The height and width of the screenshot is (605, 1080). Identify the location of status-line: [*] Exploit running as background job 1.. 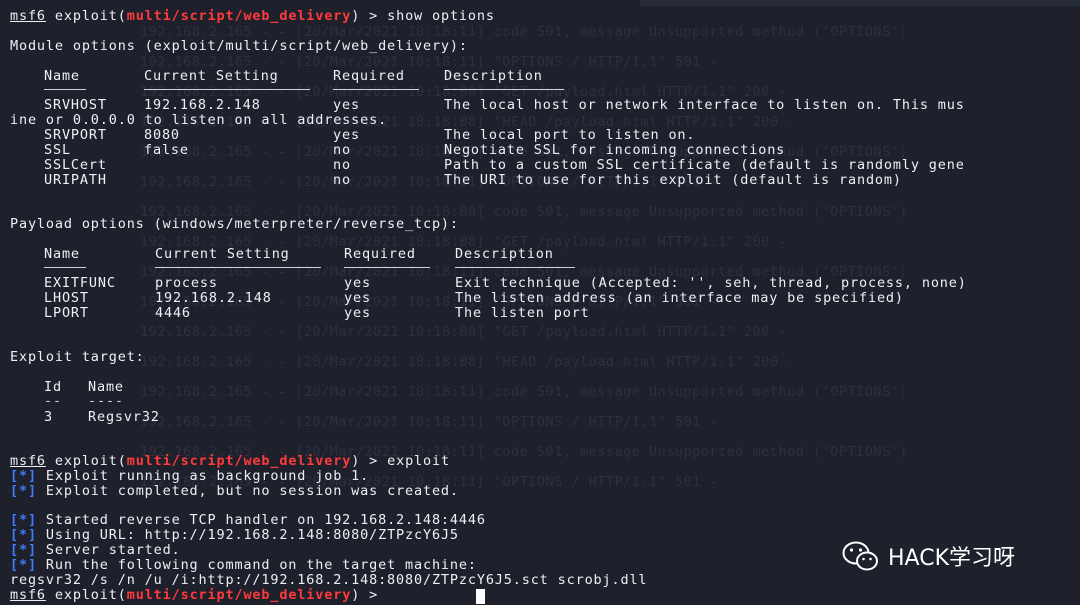
(190, 476).